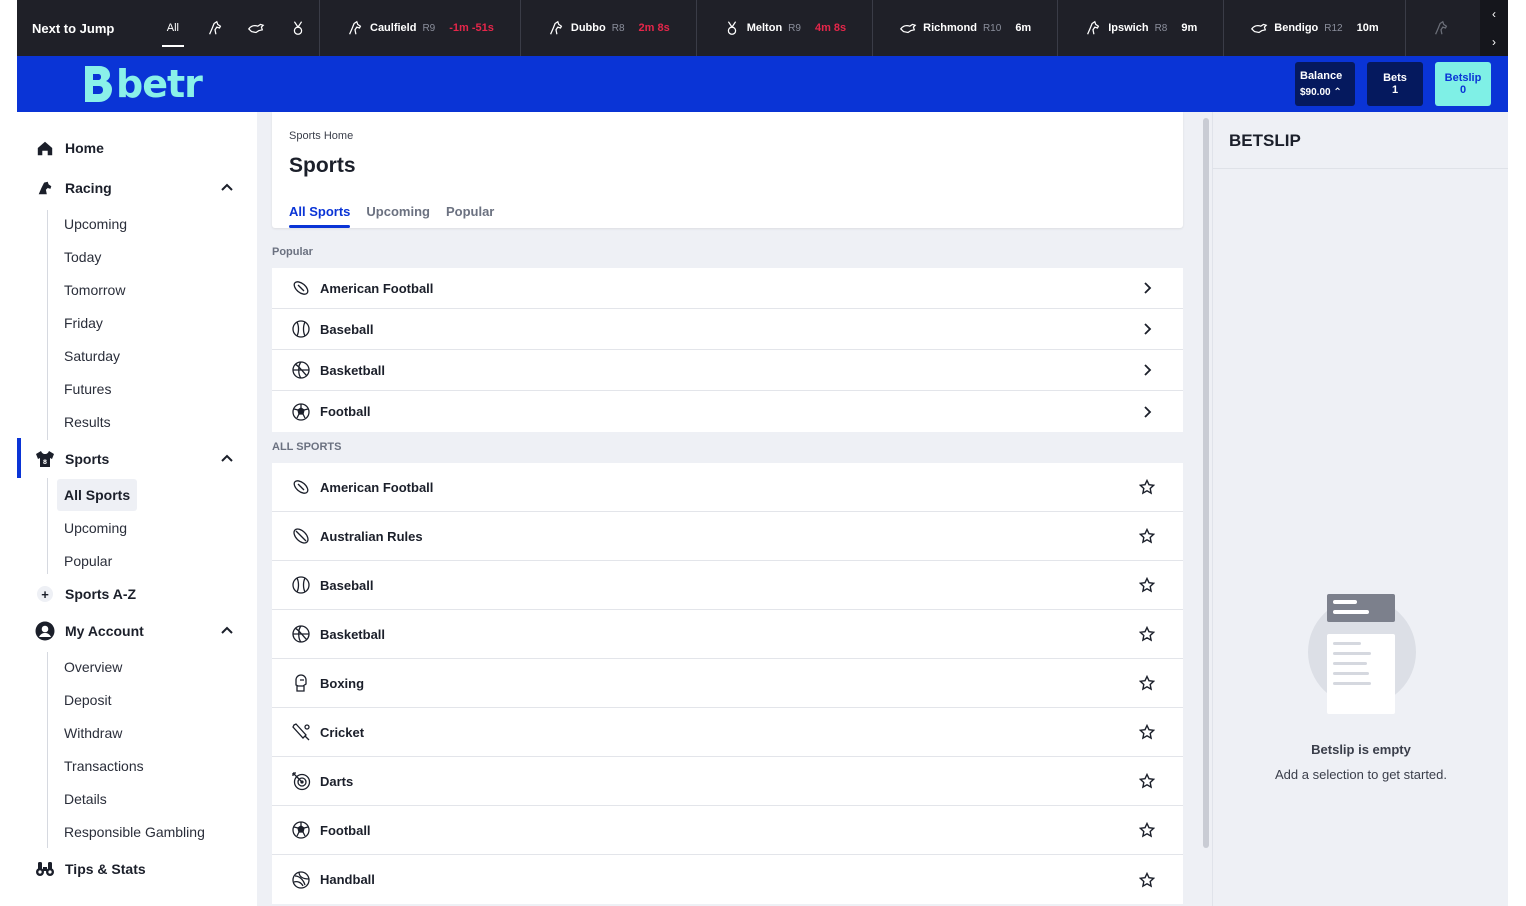 This screenshot has height=906, width=1526. I want to click on main-scrollbar-thumb, so click(1206, 483).